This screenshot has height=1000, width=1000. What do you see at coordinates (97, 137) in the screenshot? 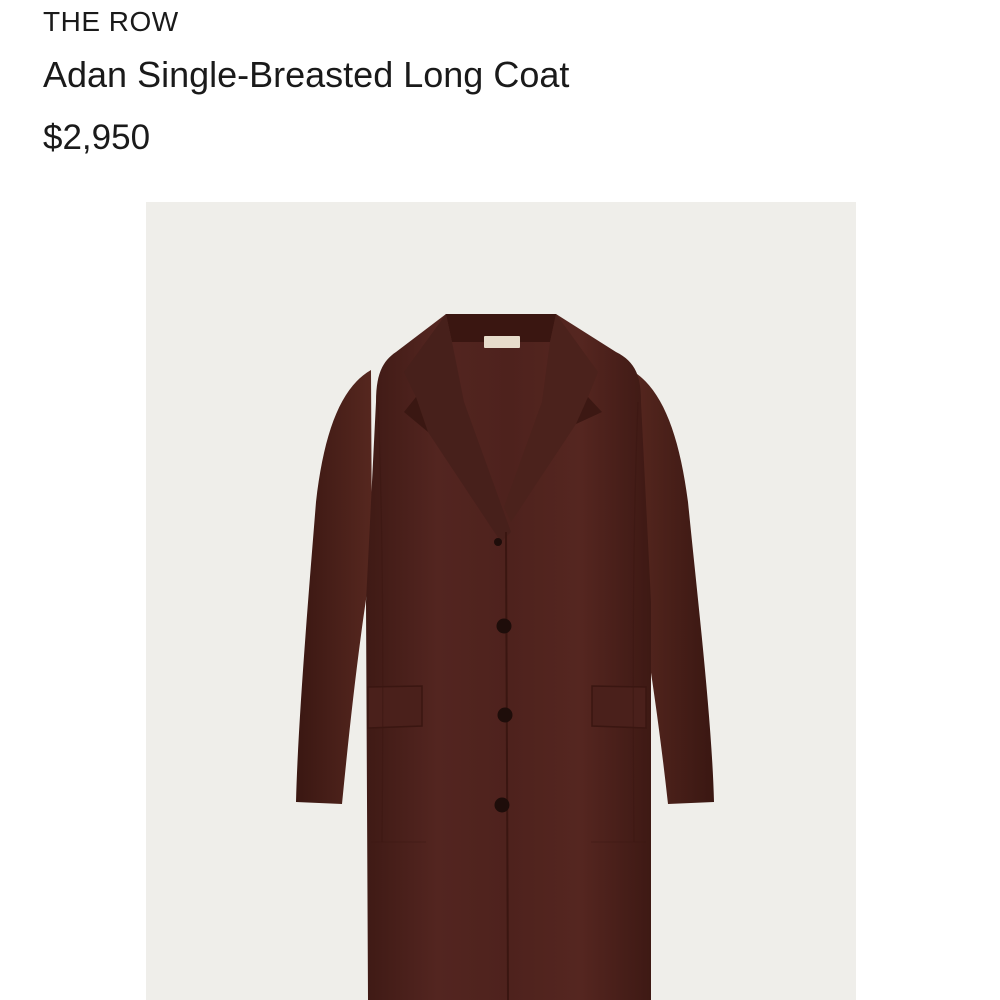
I see `product-price: $2,950` at bounding box center [97, 137].